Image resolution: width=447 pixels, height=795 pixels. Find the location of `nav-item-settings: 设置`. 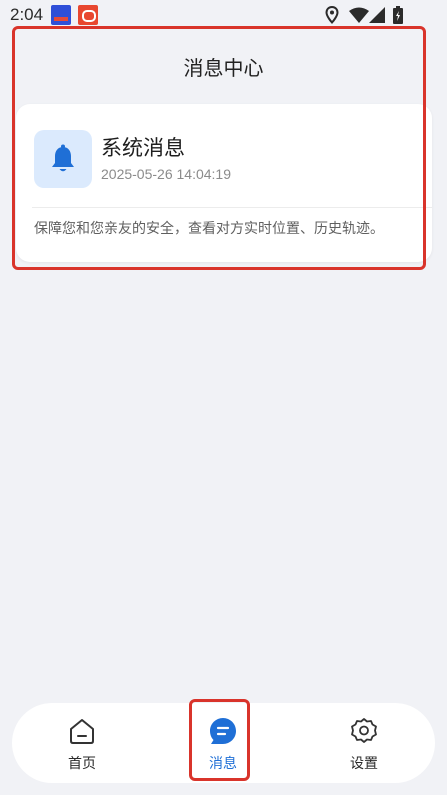

nav-item-settings: 设置 is located at coordinates (364, 743).